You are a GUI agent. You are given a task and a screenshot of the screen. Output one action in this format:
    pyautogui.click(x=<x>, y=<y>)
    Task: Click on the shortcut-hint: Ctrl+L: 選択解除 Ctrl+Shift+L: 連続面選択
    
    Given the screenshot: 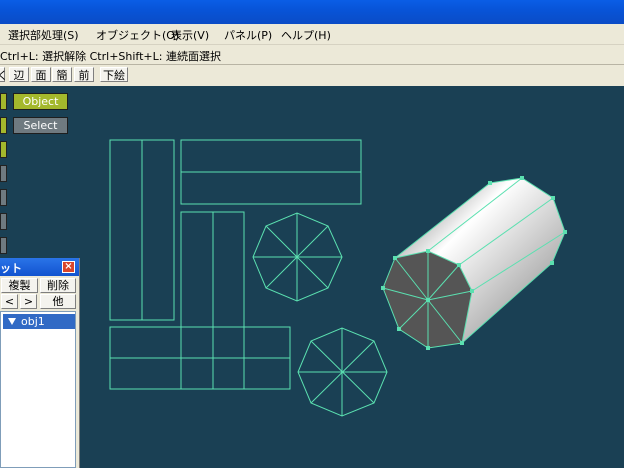 What is the action you would take?
    pyautogui.click(x=110, y=56)
    